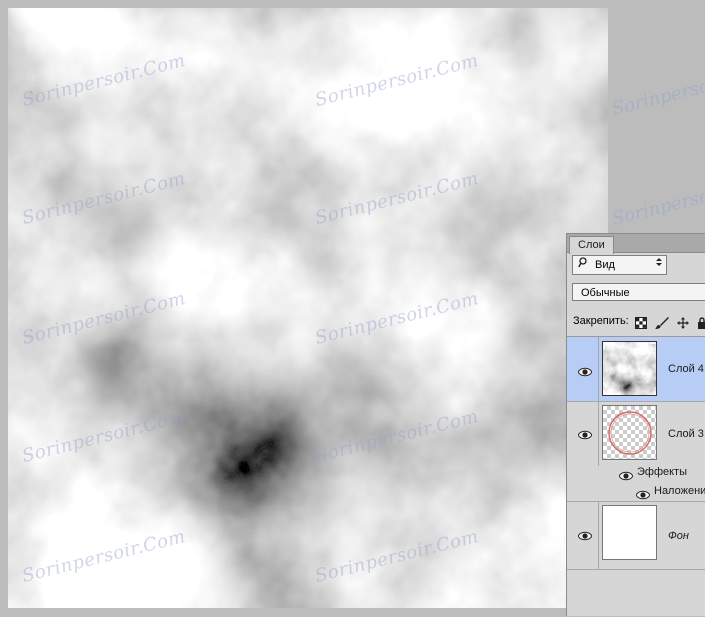 Image resolution: width=705 pixels, height=617 pixels. Describe the element at coordinates (641, 322) in the screenshot. I see `lock-transparent-icon` at that location.